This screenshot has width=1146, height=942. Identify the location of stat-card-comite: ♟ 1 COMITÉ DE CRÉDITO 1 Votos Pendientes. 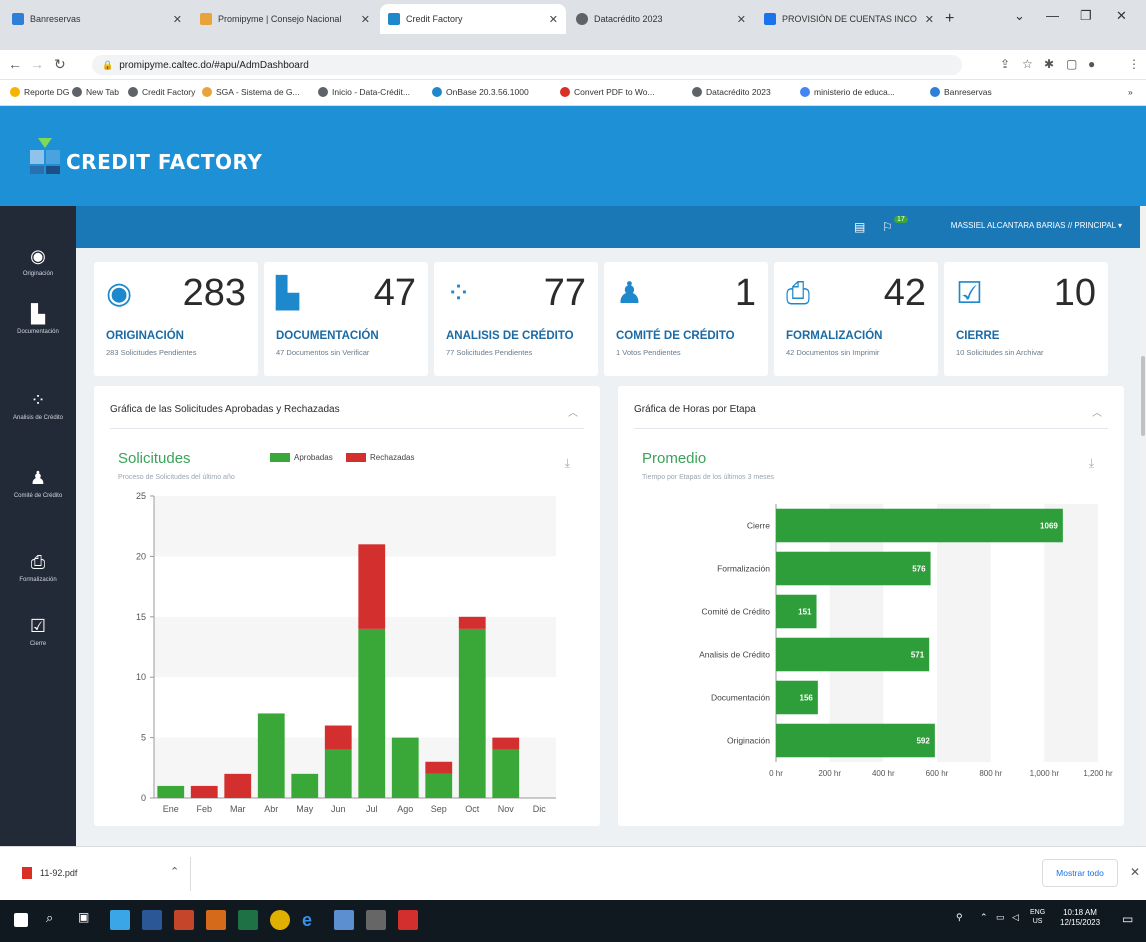
(686, 319).